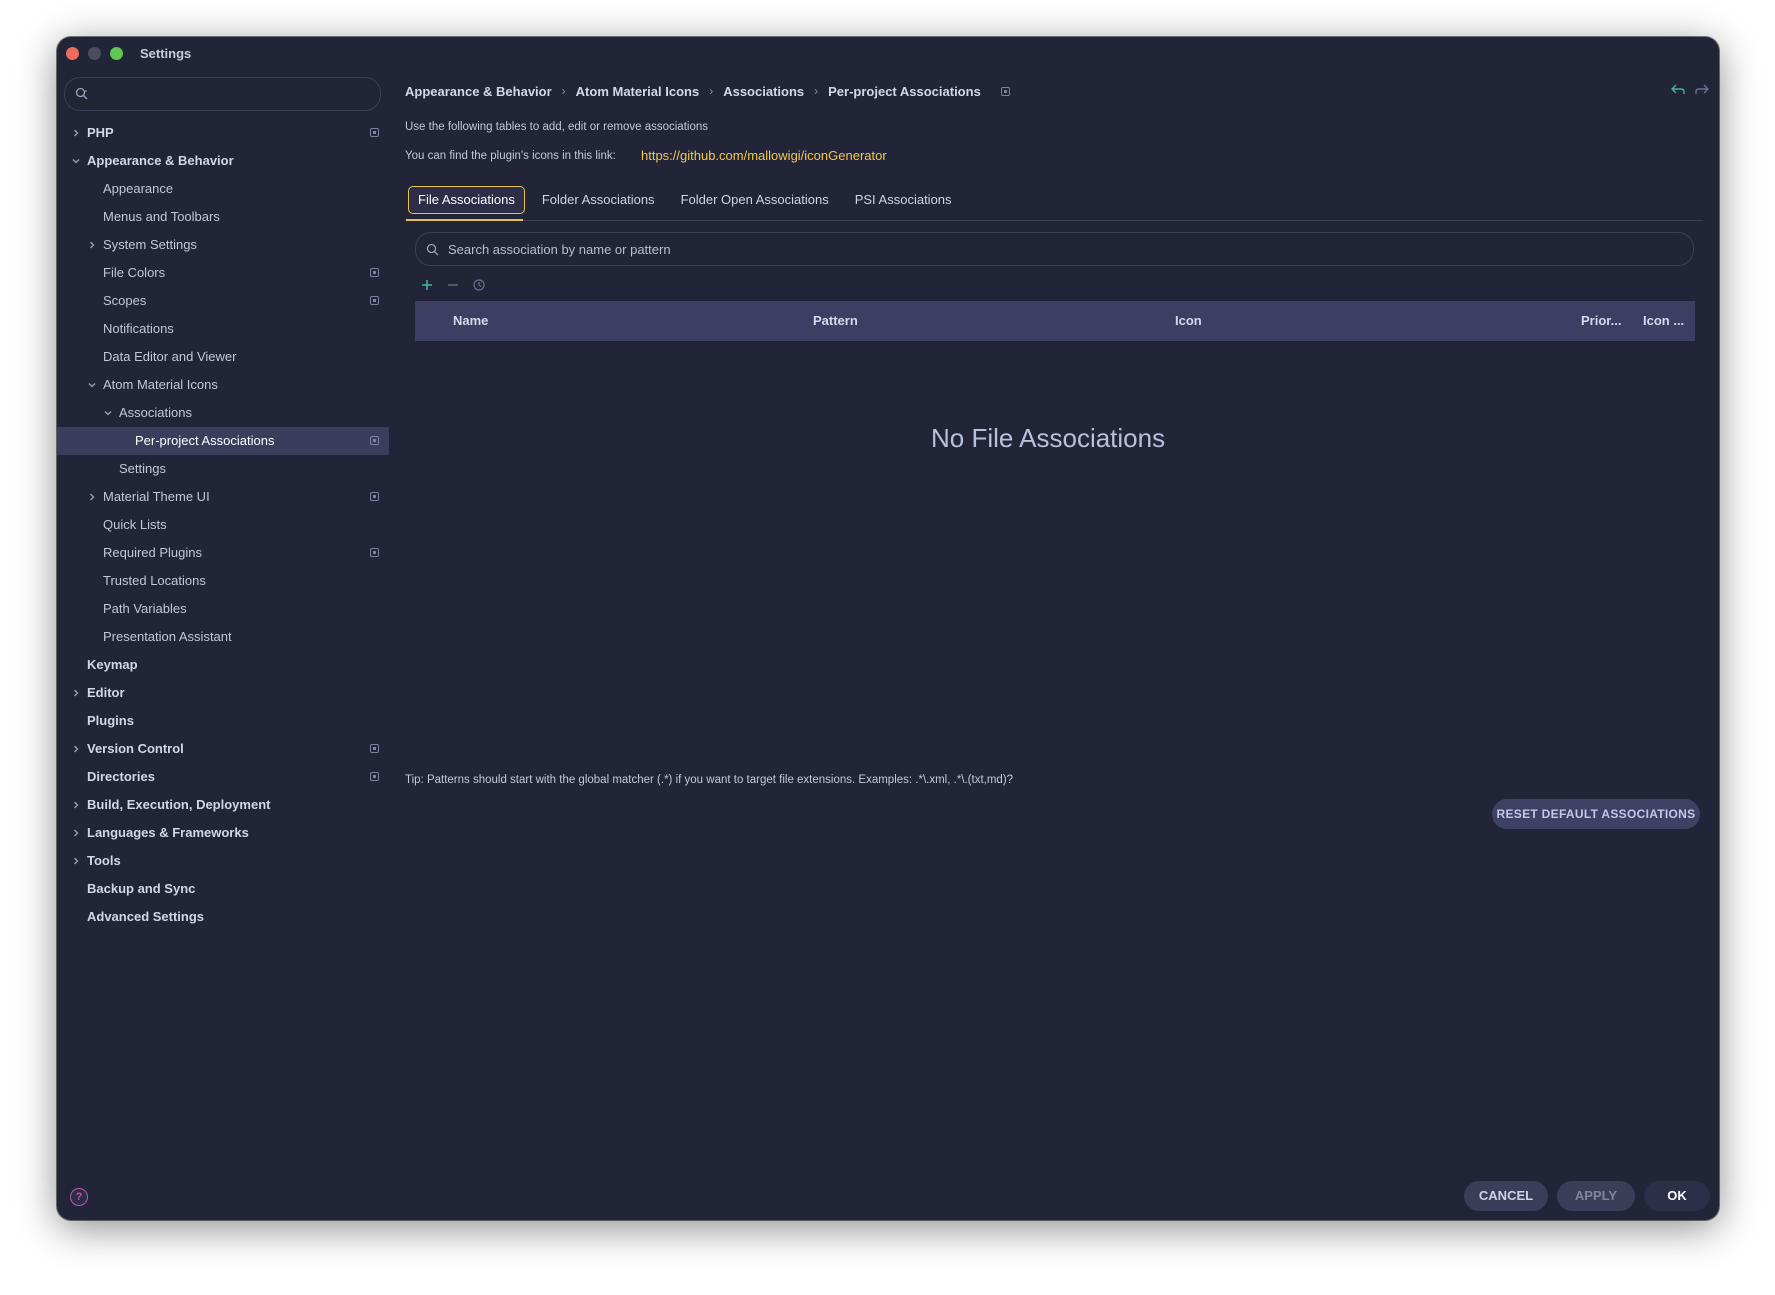  I want to click on sidebar-item-label: Settings, so click(142, 468).